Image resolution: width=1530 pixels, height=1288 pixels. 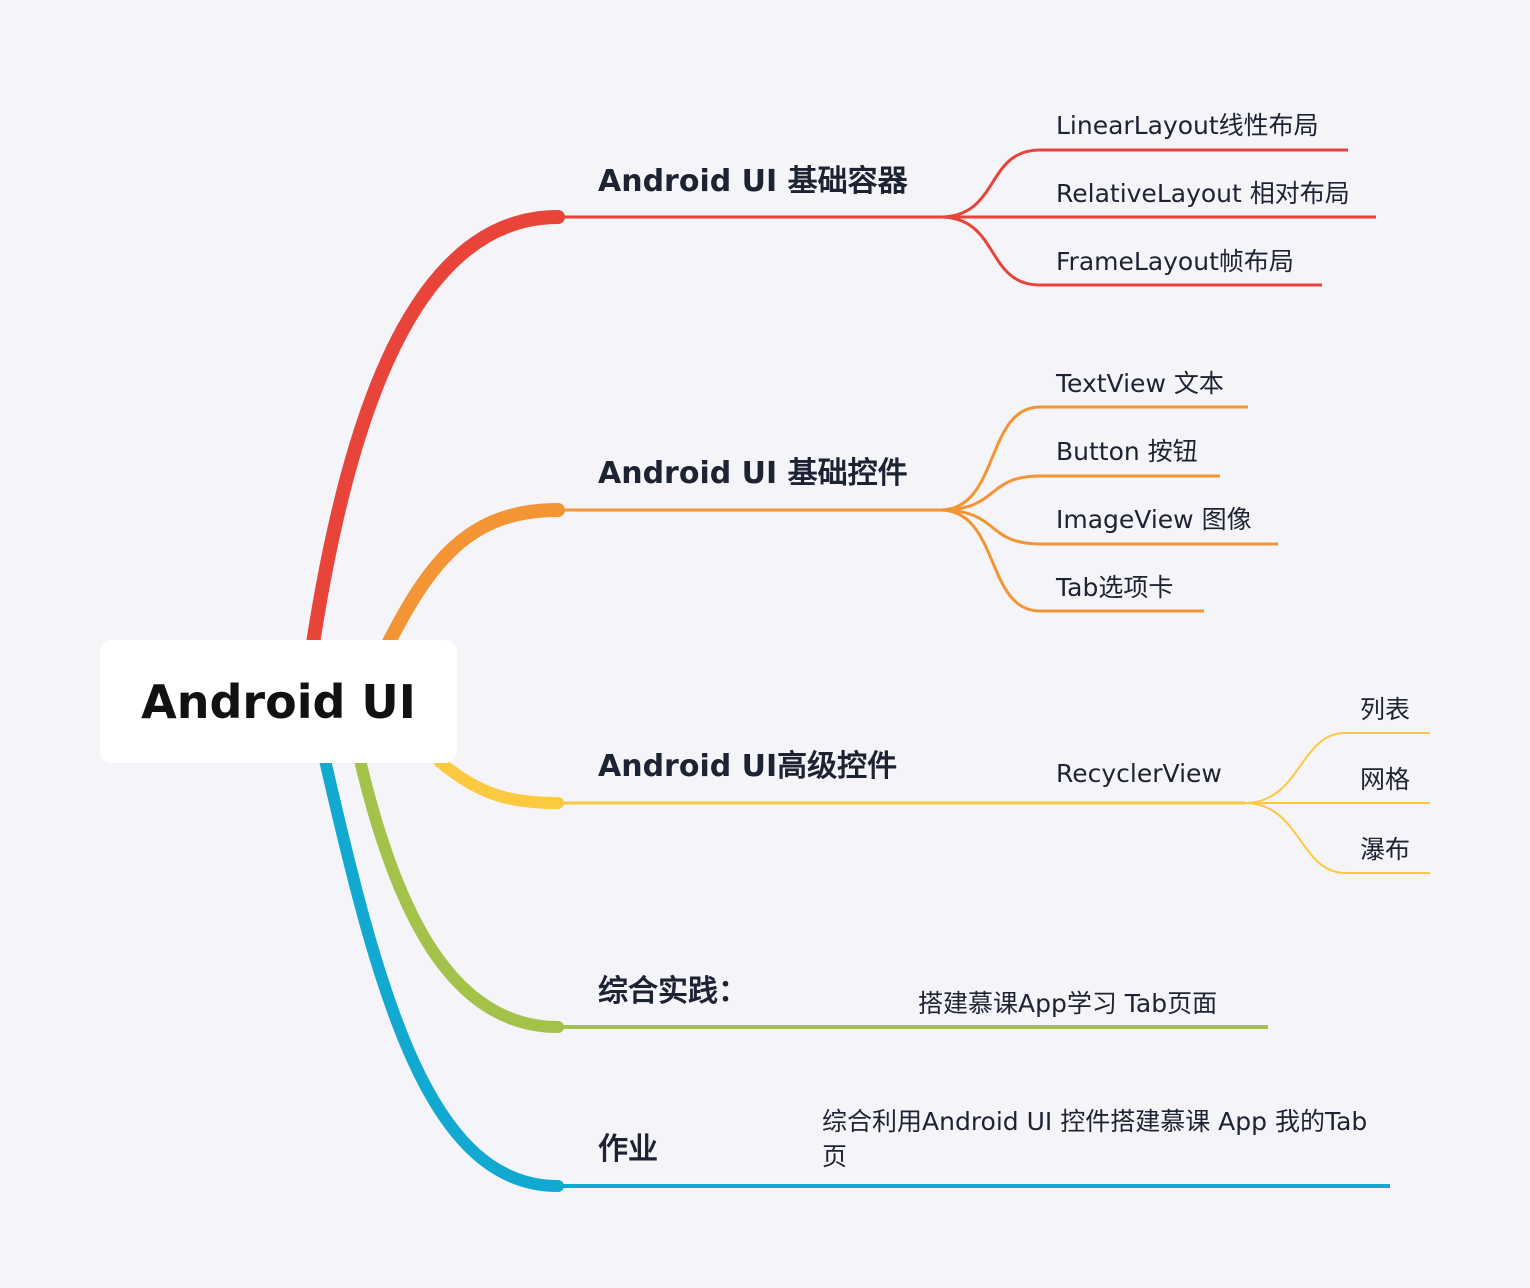 What do you see at coordinates (1187, 124) in the screenshot?
I see `leaf-linearlayout: LinearLayout线性布局` at bounding box center [1187, 124].